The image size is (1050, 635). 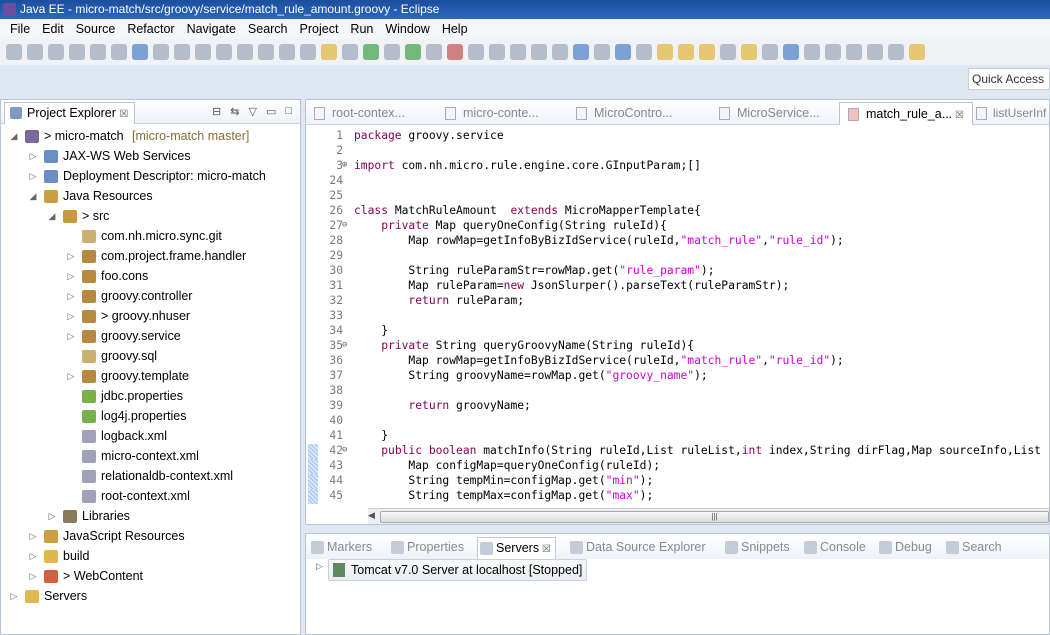 I want to click on expand-arrow-icon: ▷, so click(x=319, y=566).